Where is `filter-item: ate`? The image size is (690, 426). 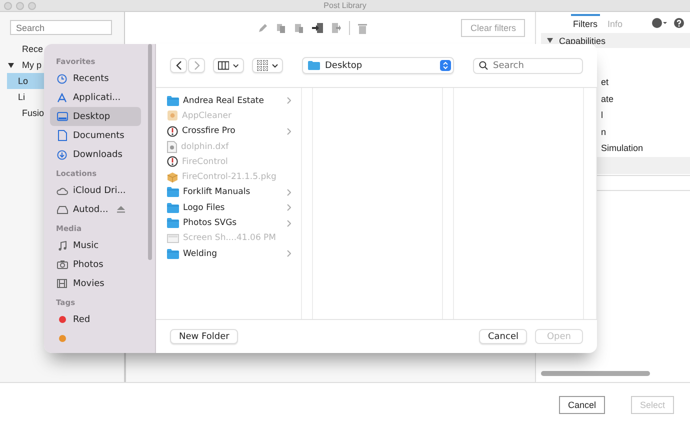
filter-item: ate is located at coordinates (607, 99).